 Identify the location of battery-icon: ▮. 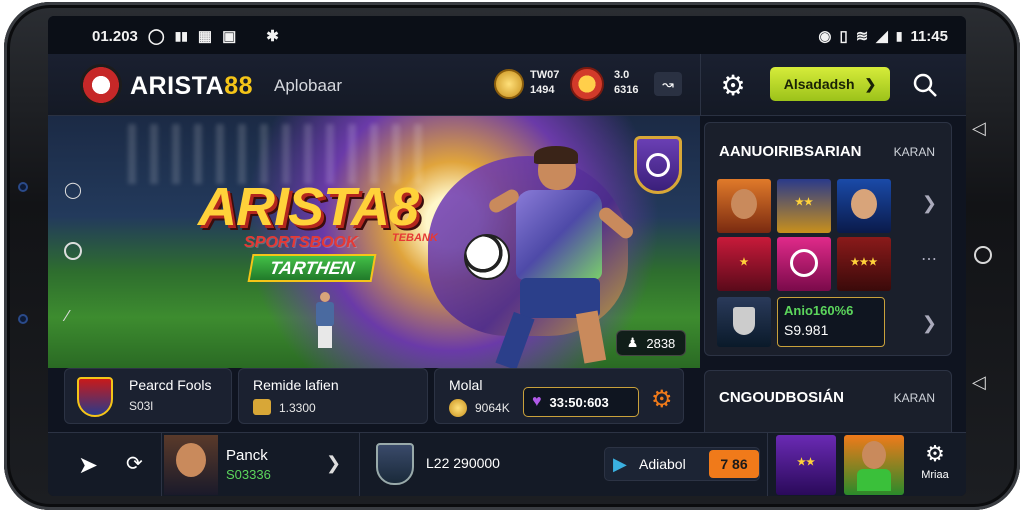
(899, 36).